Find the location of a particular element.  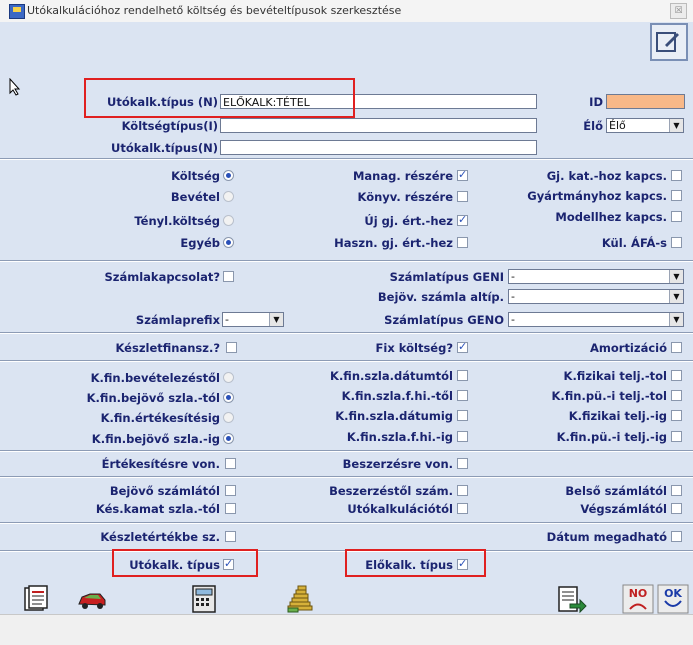

szamlatipus-geno-value: - is located at coordinates (513, 319).